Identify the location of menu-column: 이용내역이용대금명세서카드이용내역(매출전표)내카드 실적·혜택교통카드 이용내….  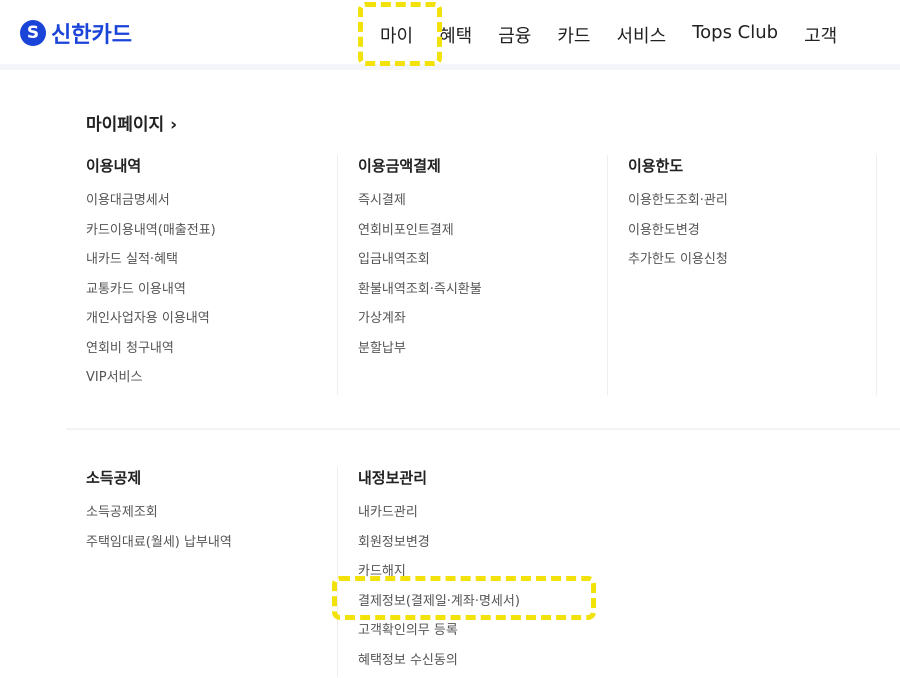
(201, 275).